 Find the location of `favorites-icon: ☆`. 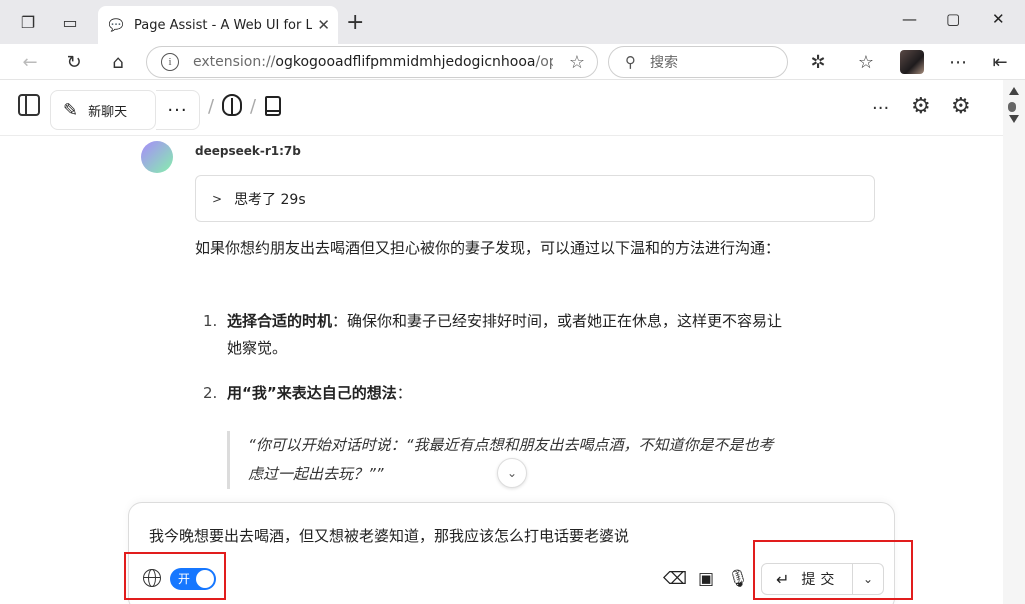

favorites-icon: ☆ is located at coordinates (866, 62).